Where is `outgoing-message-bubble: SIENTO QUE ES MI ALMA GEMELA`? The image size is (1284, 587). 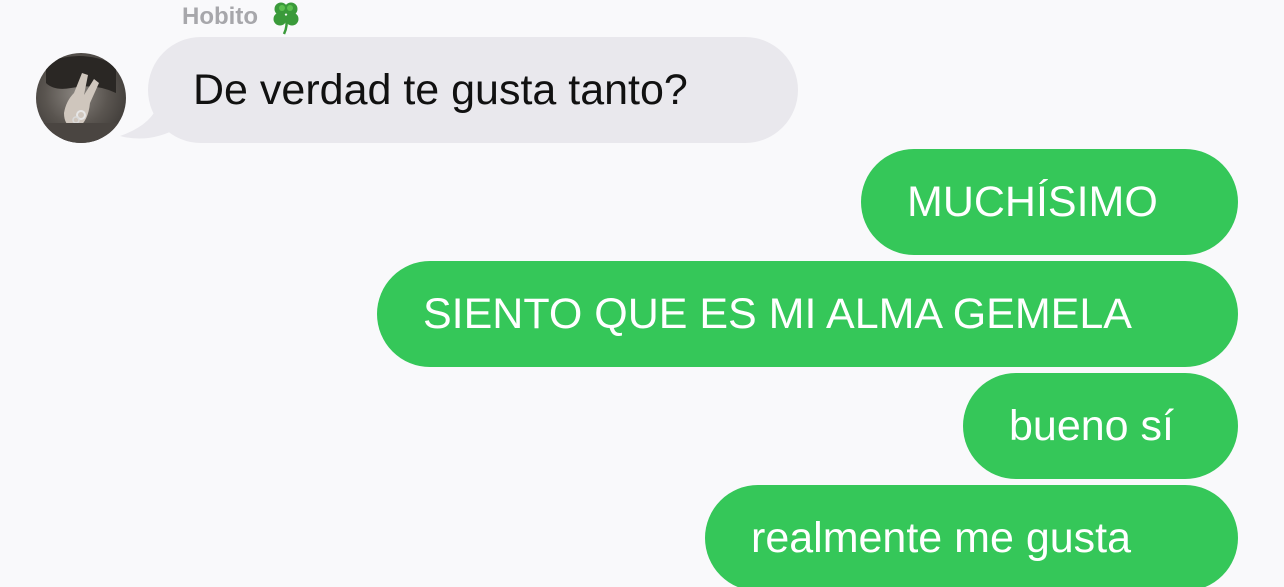 outgoing-message-bubble: SIENTO QUE ES MI ALMA GEMELA is located at coordinates (807, 314).